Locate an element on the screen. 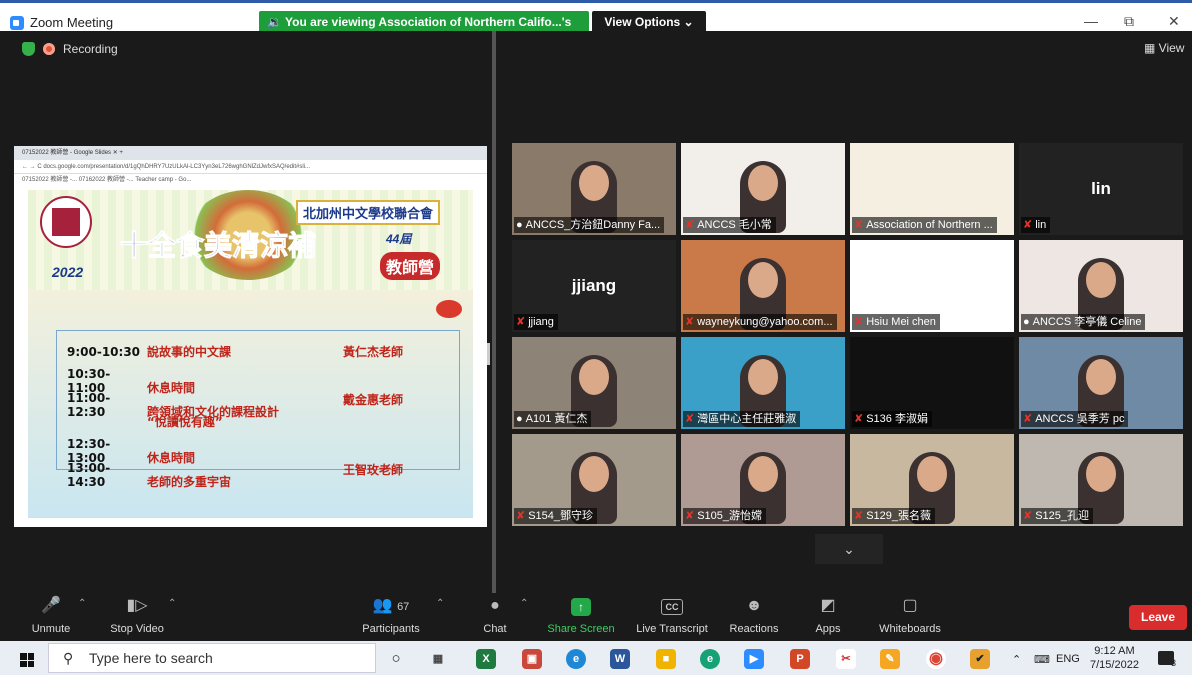 This screenshot has width=1192, height=675. participant-tile: lin ✘ lin is located at coordinates (1101, 189).